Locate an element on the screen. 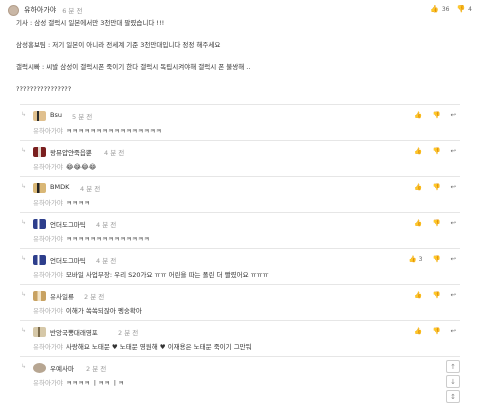 This screenshot has width=480, height=411. post-line: ???????????????? is located at coordinates (44, 89).